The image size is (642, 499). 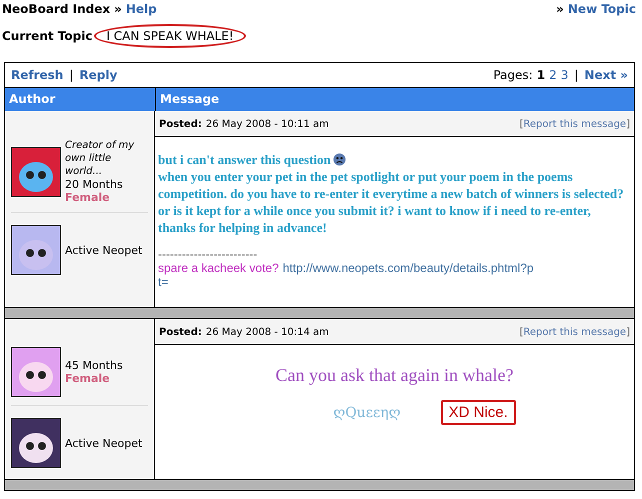 What do you see at coordinates (94, 184) in the screenshot?
I see `account-age: 20 Months` at bounding box center [94, 184].